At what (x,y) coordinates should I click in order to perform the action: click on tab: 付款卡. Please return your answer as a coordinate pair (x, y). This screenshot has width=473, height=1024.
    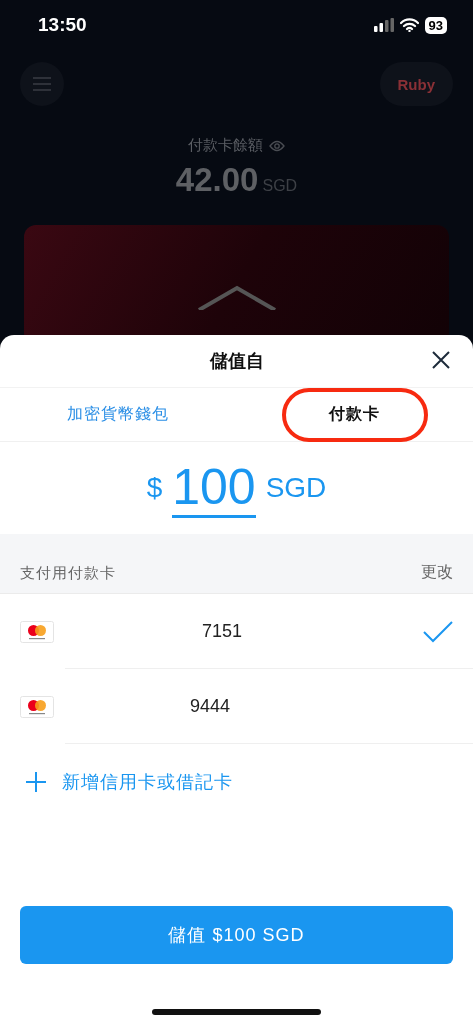
    Looking at the image, I should click on (354, 414).